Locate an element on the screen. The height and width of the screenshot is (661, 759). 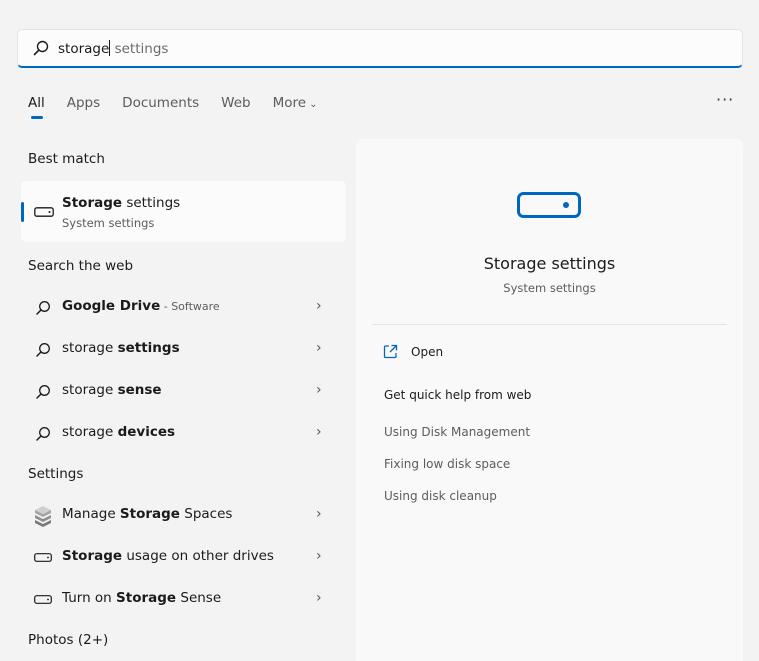
setting-manage-storage-spaces: Manage Storage Spaces › is located at coordinates (183, 515).